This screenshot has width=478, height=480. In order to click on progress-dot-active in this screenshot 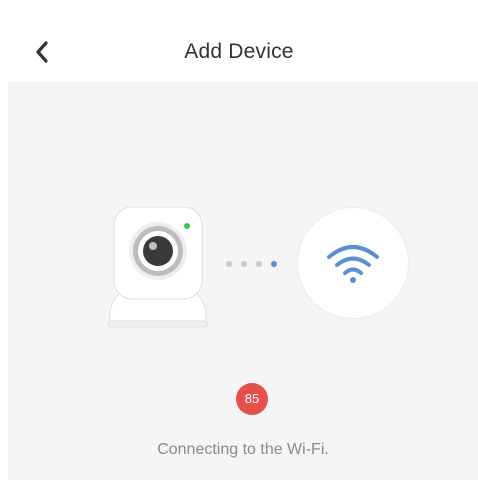, I will do `click(274, 264)`.